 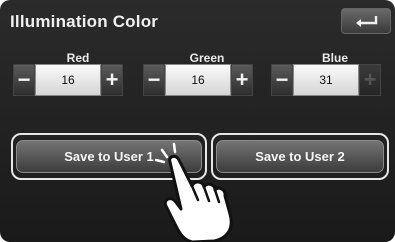 What do you see at coordinates (112, 80) in the screenshot?
I see `red-plus-button: +` at bounding box center [112, 80].